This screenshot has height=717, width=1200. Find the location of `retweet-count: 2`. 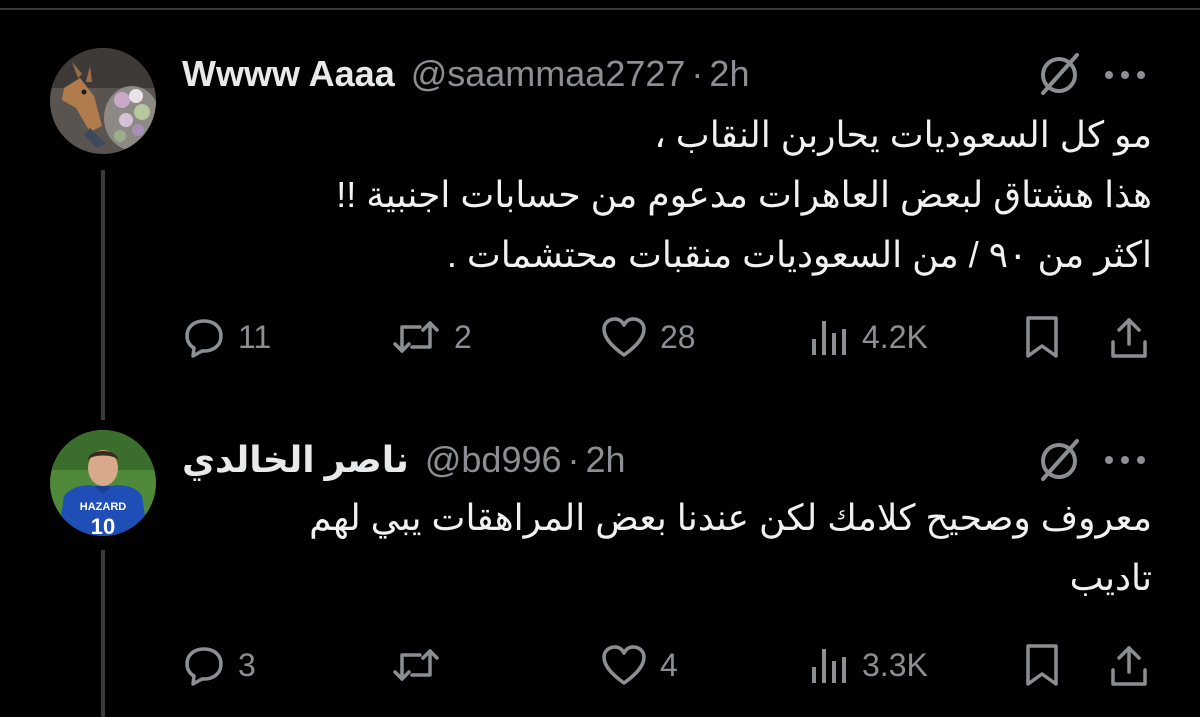

retweet-count: 2 is located at coordinates (463, 336).